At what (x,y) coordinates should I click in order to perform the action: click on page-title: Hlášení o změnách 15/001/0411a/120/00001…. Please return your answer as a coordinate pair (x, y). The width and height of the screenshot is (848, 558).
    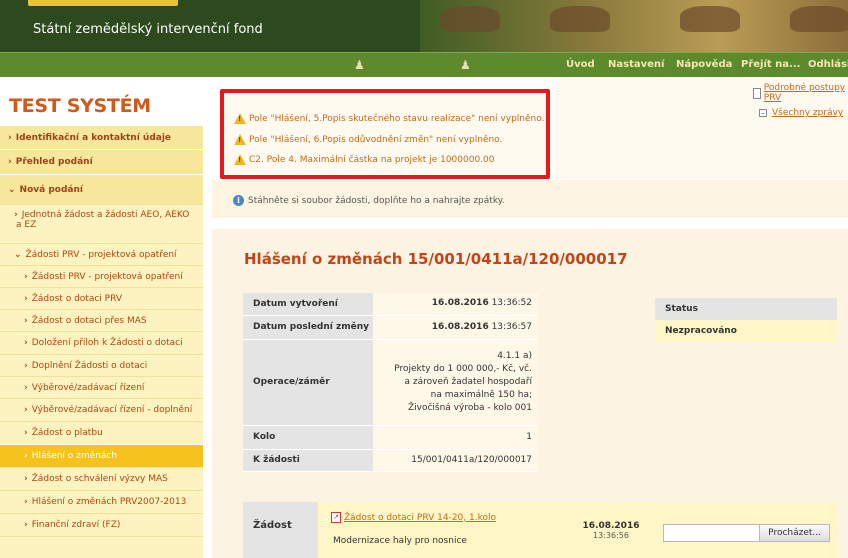
    Looking at the image, I should click on (436, 259).